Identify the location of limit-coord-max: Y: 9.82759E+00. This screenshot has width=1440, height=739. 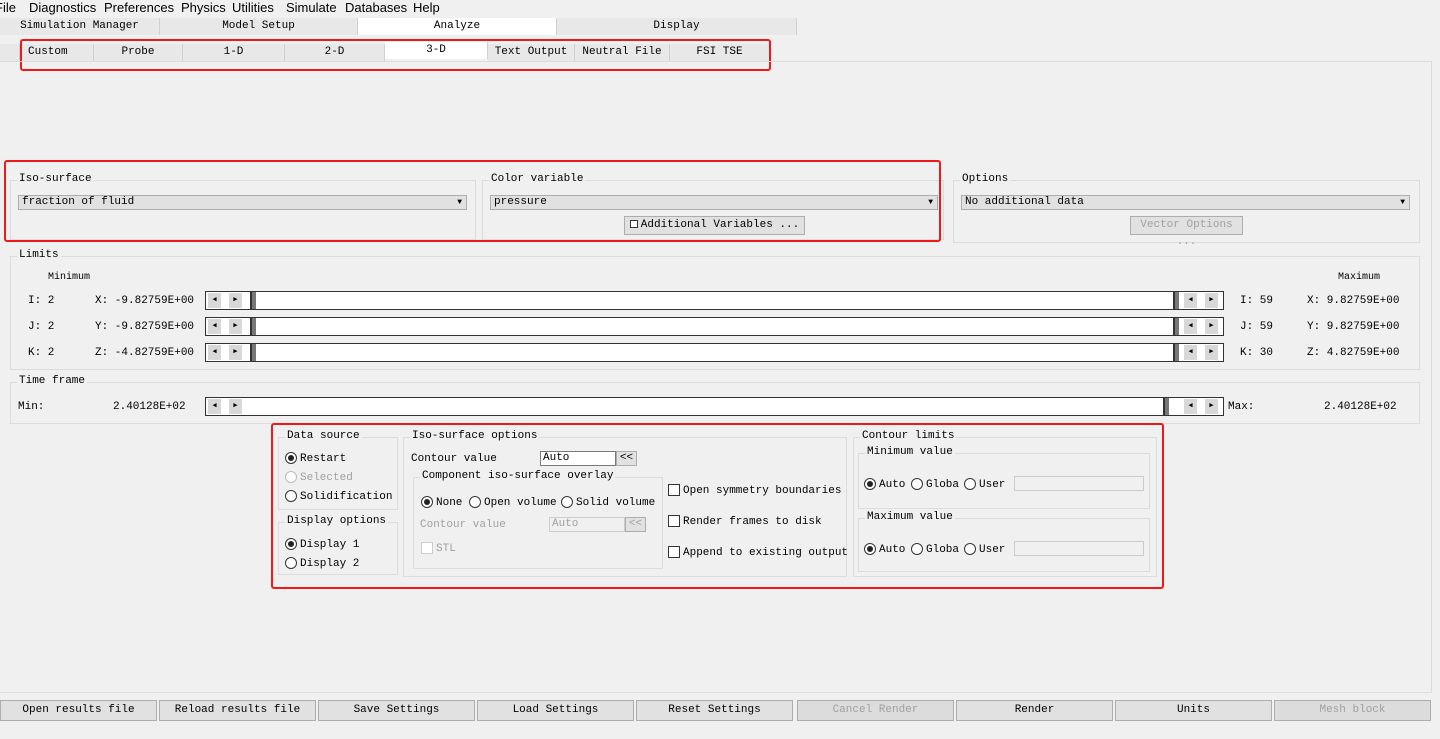
(1353, 327).